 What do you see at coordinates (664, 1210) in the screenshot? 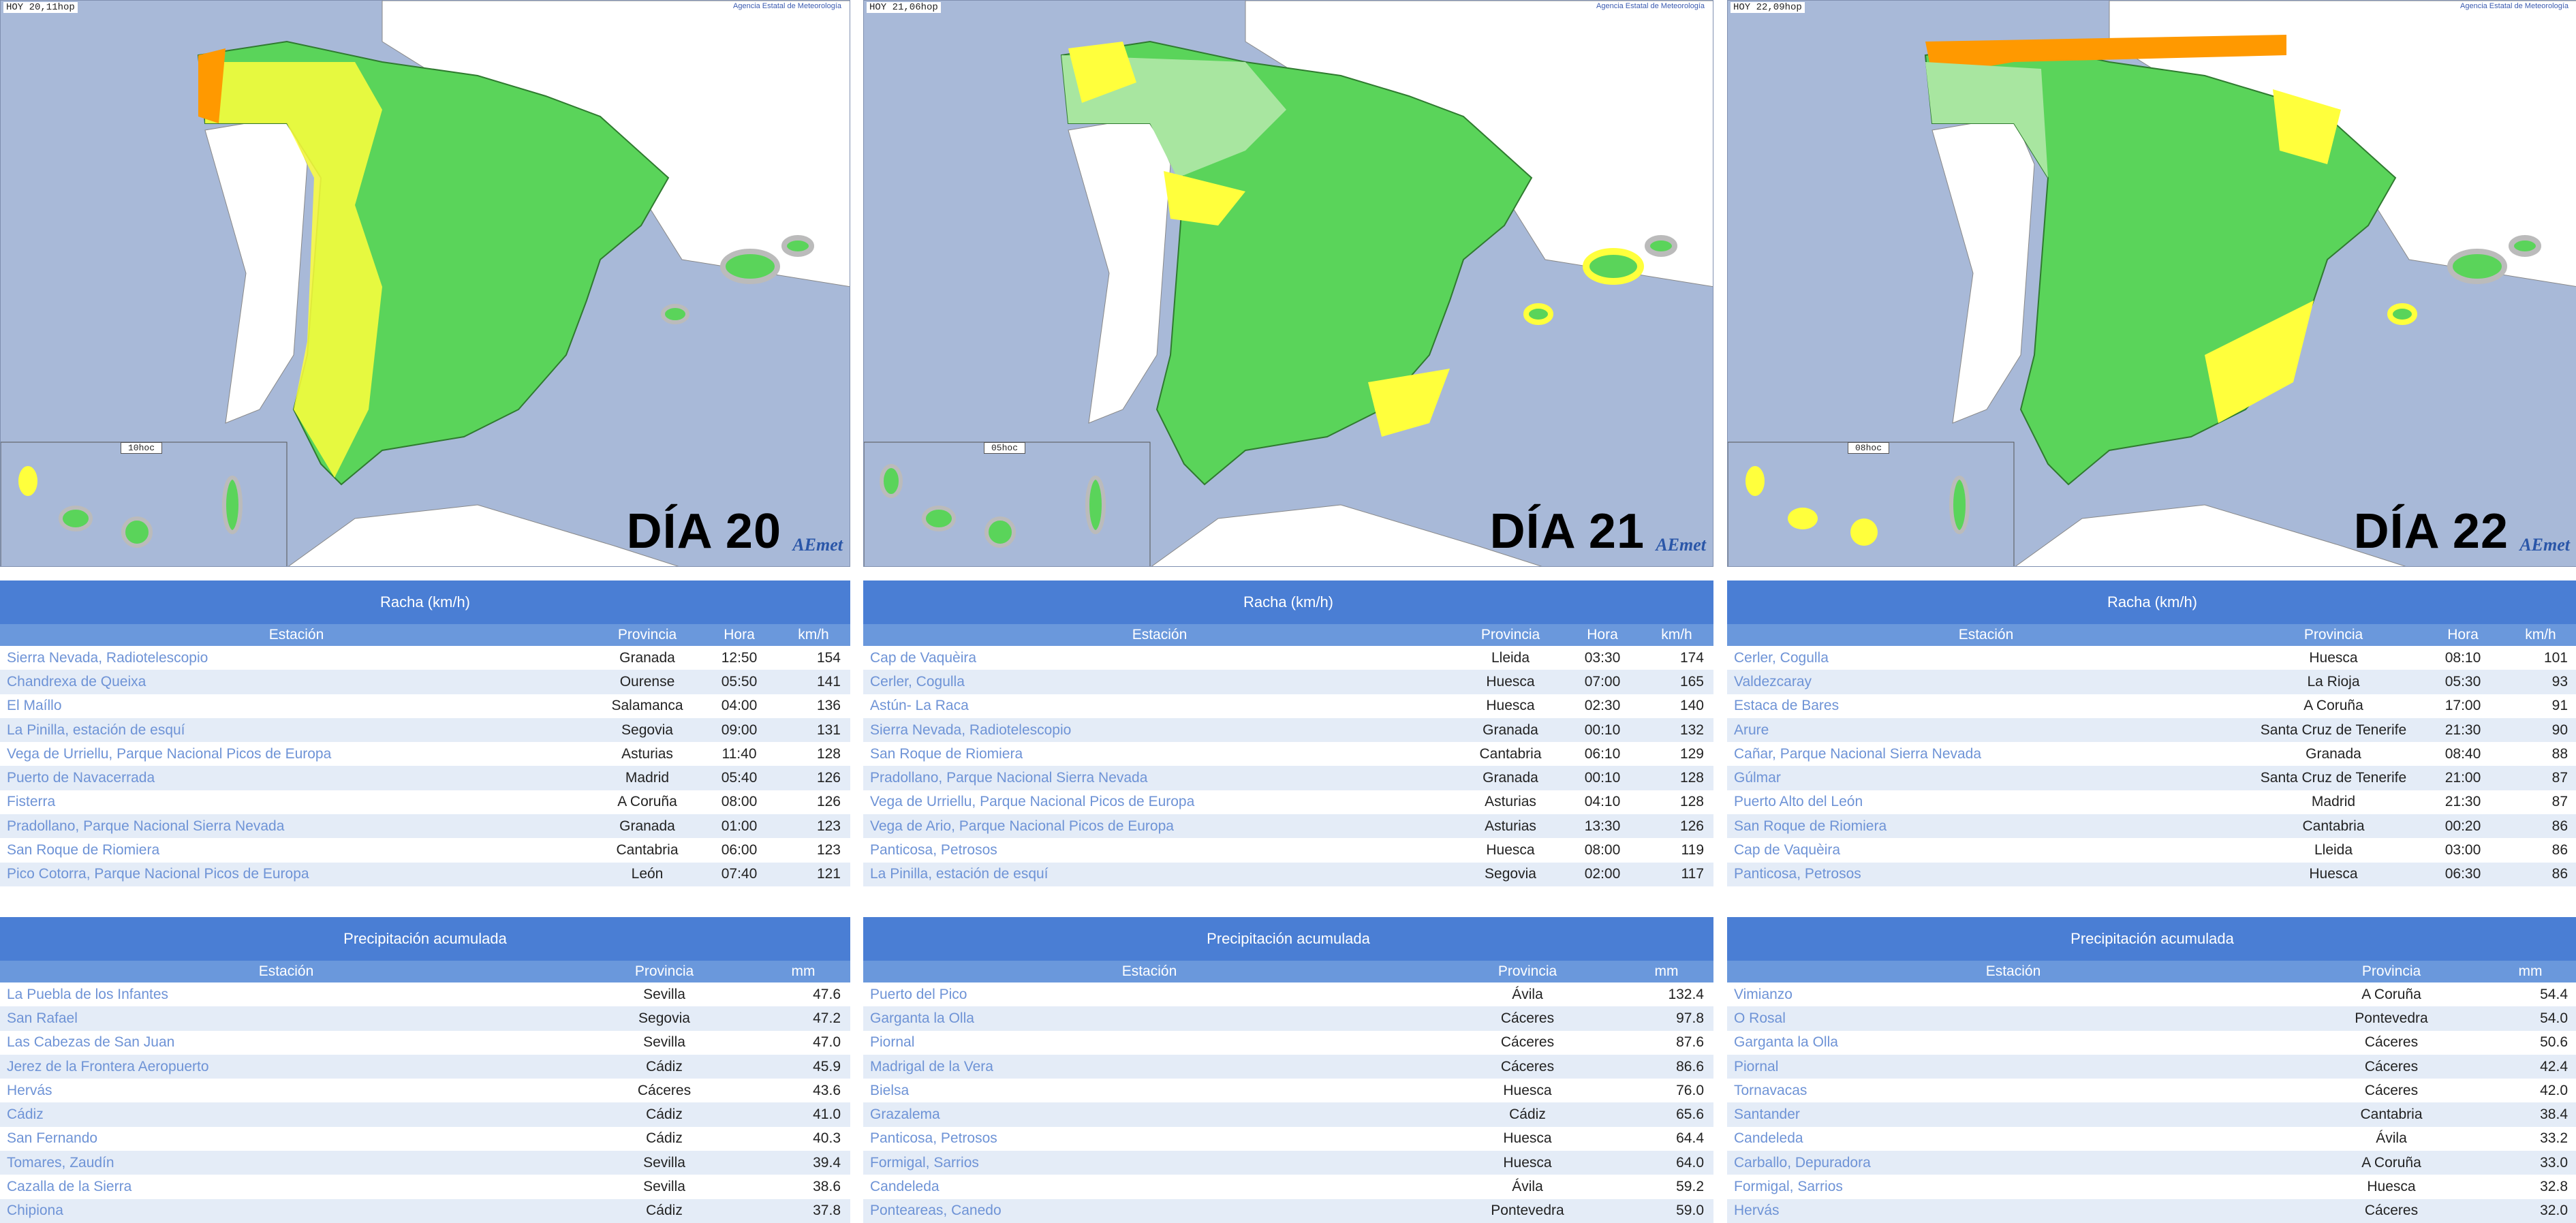
I see `province-cell: Cádiz` at bounding box center [664, 1210].